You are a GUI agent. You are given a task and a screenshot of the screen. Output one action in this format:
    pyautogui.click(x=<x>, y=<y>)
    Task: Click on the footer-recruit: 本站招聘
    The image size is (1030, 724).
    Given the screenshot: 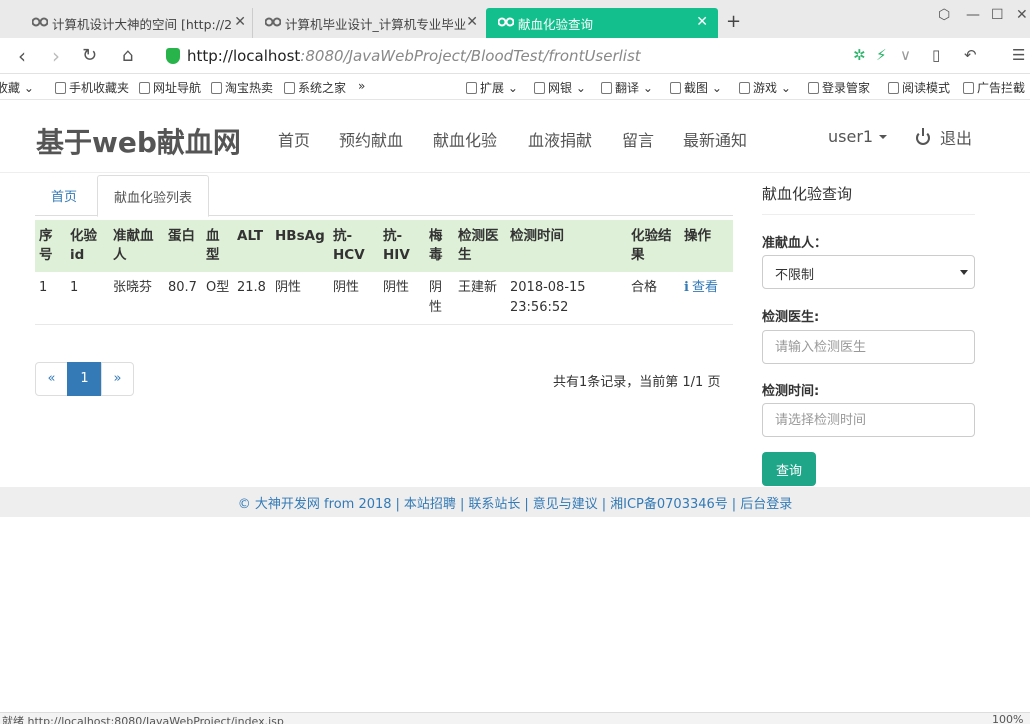 What is the action you would take?
    pyautogui.click(x=430, y=504)
    